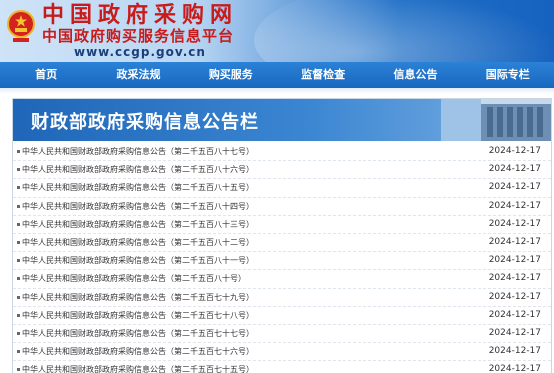 The image size is (554, 373). I want to click on nav-item-international: 国际专栏, so click(508, 75).